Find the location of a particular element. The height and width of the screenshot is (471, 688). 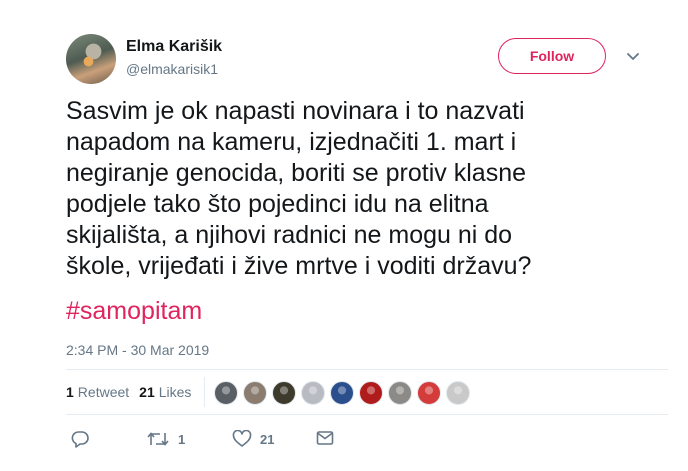

like-count: 21 is located at coordinates (267, 439).